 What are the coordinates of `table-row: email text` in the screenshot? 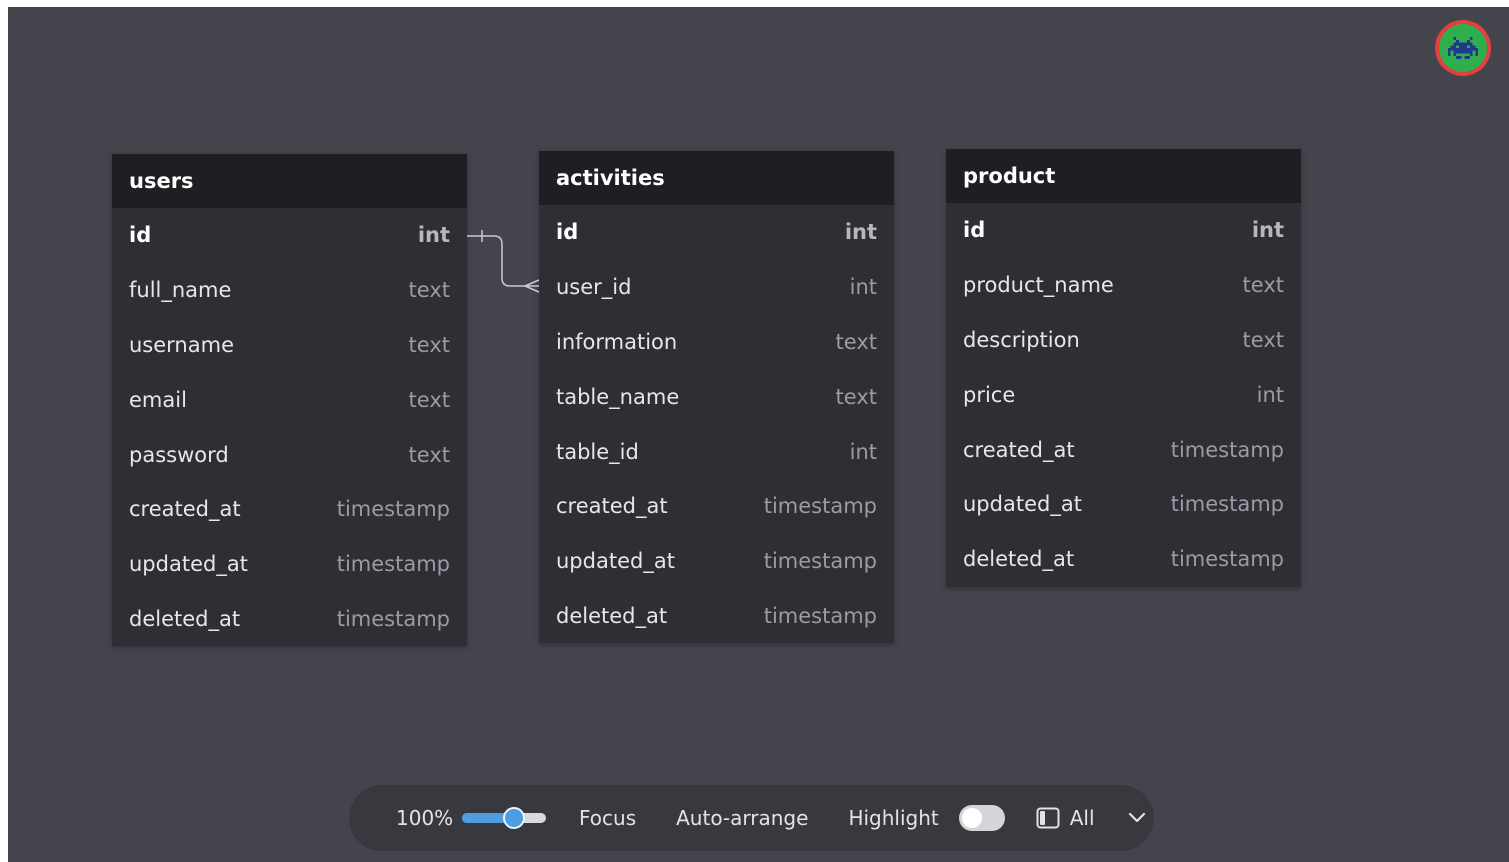 It's located at (289, 399).